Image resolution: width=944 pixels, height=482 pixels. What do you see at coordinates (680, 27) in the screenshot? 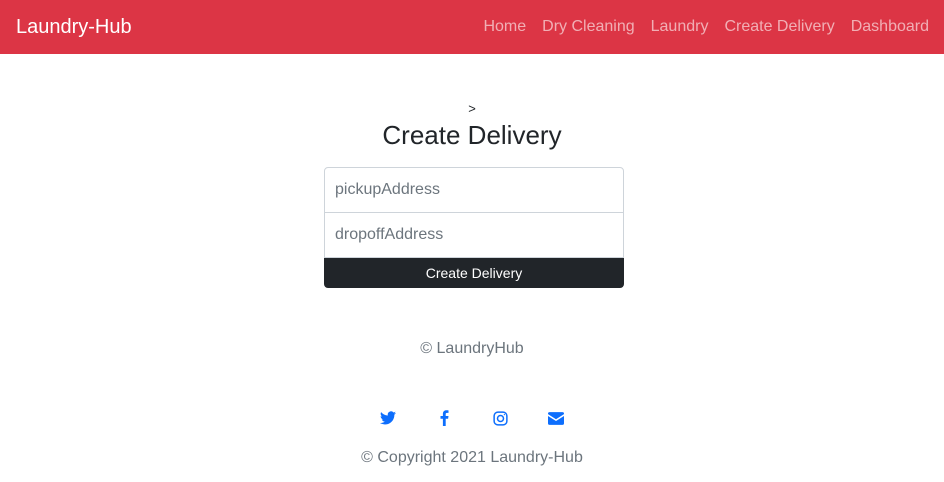
I see `nav-link-laundry: Laundry` at bounding box center [680, 27].